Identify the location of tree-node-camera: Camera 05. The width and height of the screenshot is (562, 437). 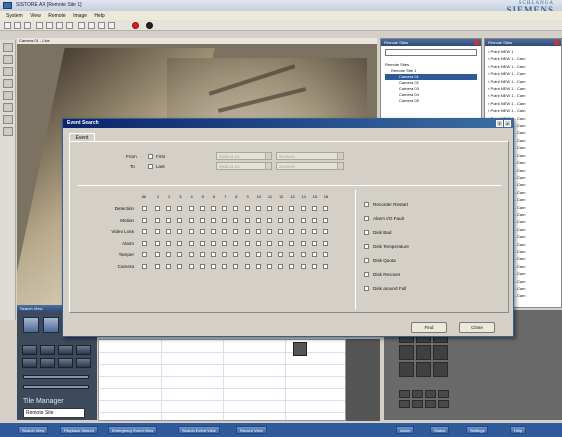
(431, 101).